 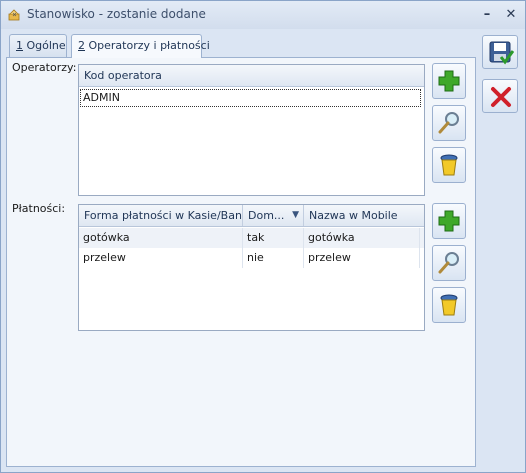 What do you see at coordinates (44, 45) in the screenshot?
I see `tab-general-label: Ogólne` at bounding box center [44, 45].